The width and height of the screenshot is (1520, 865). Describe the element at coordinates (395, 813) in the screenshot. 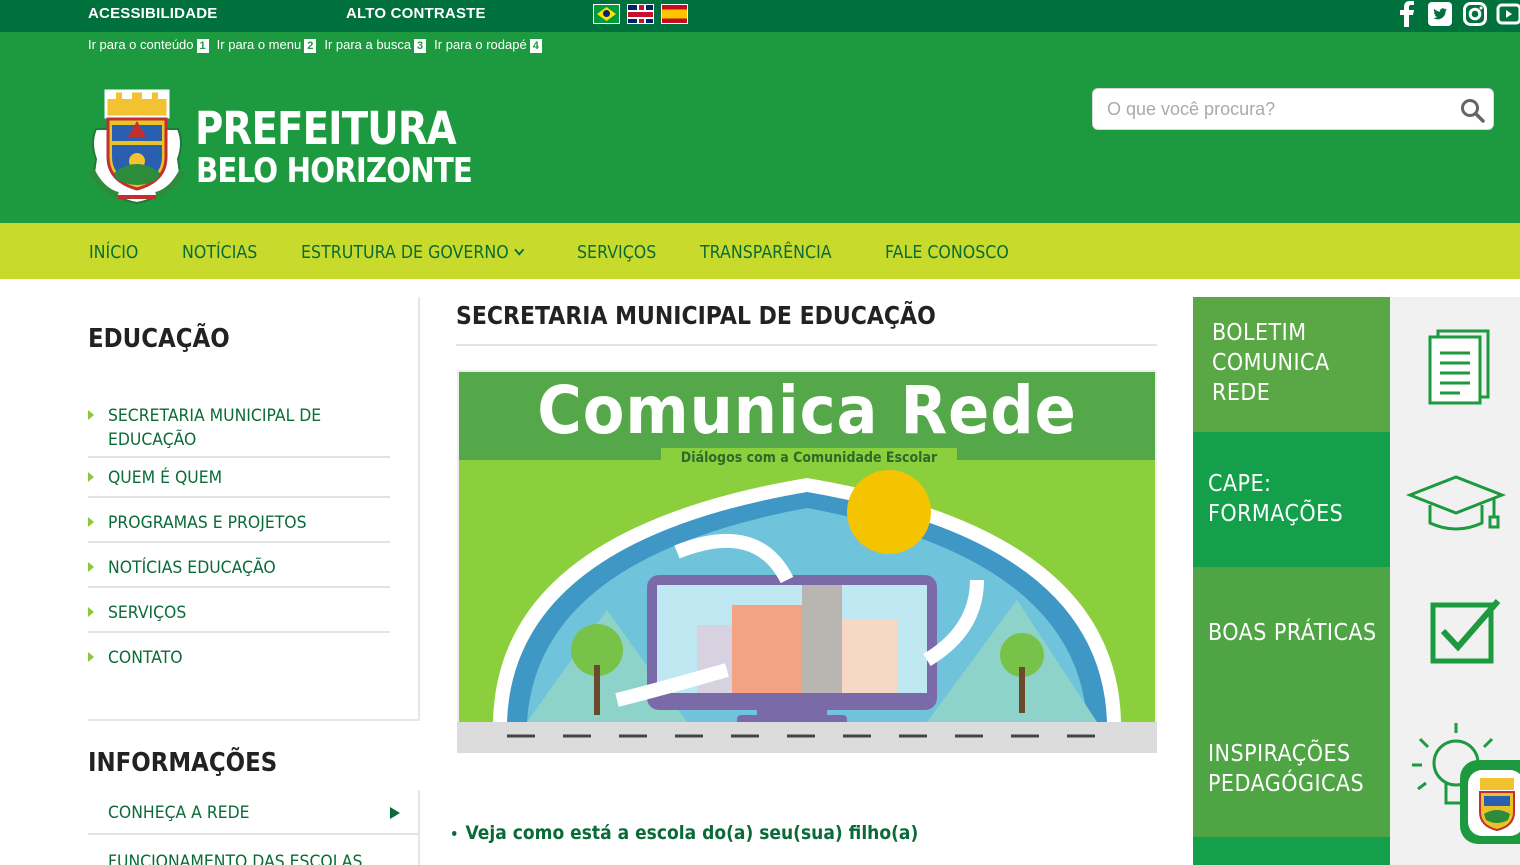

I see `arrow-right-icon` at that location.